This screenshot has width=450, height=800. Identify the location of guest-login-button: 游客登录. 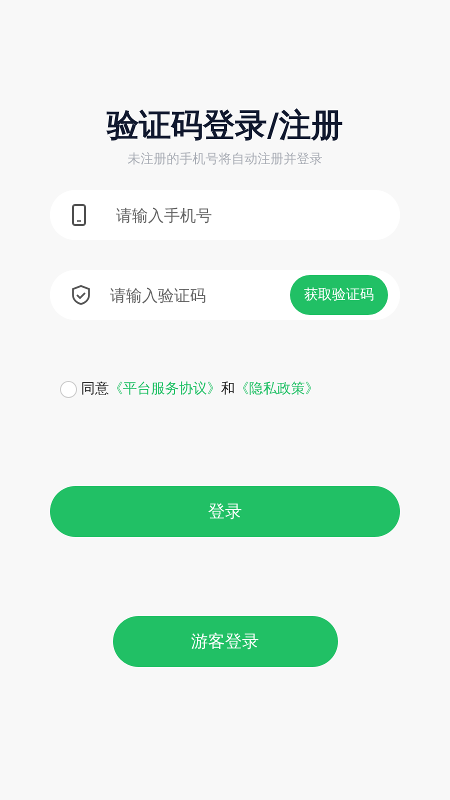
(225, 641).